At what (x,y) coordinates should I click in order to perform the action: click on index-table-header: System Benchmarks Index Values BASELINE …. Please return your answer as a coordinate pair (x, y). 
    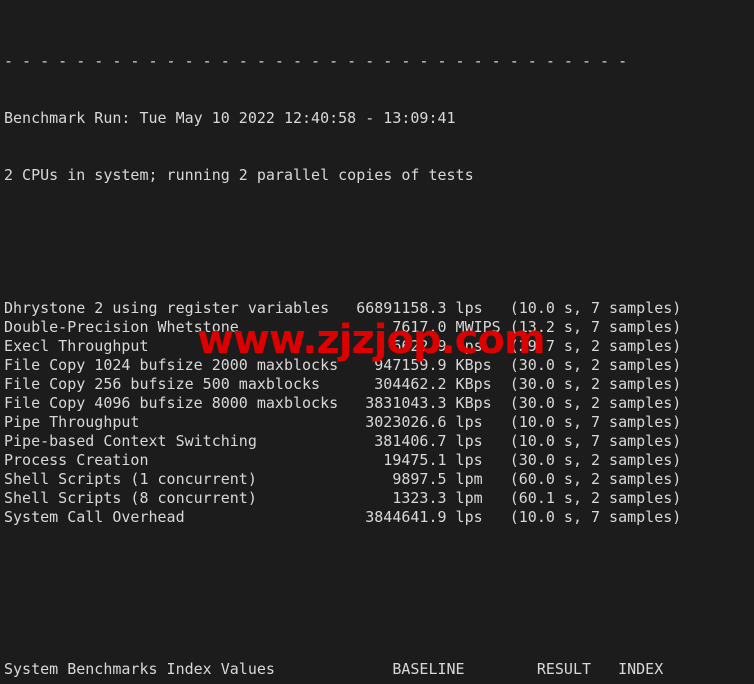
    Looking at the image, I should click on (342, 669).